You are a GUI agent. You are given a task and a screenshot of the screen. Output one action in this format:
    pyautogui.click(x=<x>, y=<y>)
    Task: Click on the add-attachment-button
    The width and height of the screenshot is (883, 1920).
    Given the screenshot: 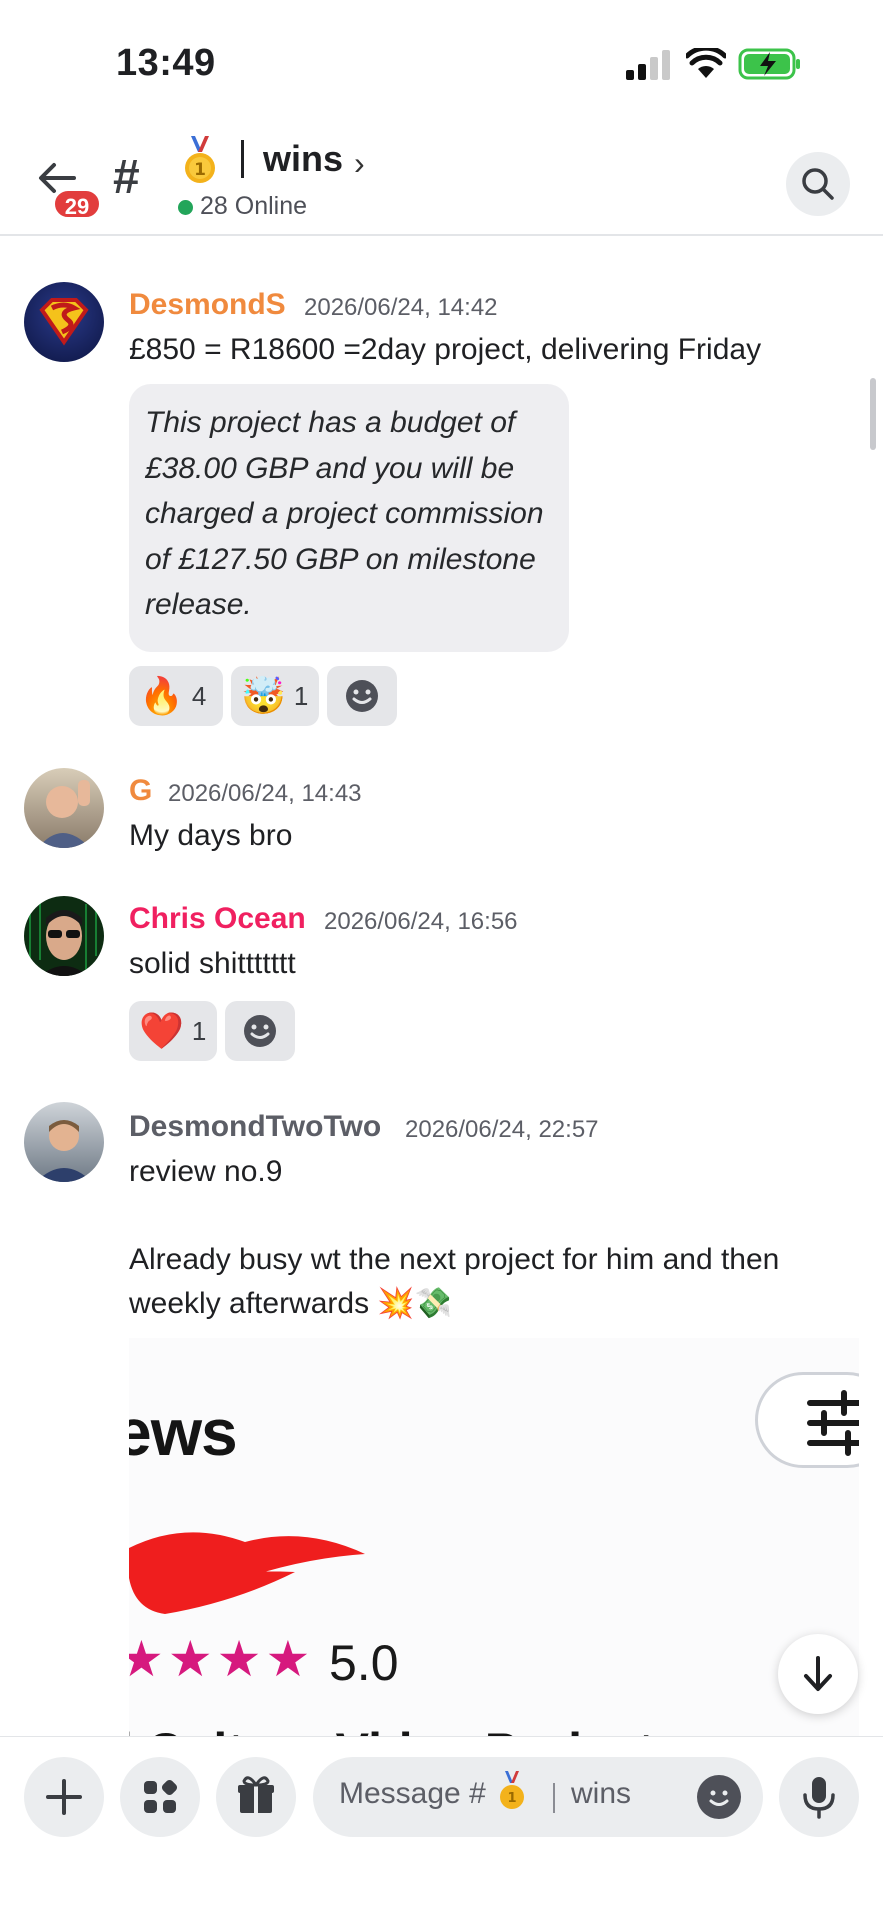 What is the action you would take?
    pyautogui.click(x=64, y=1797)
    